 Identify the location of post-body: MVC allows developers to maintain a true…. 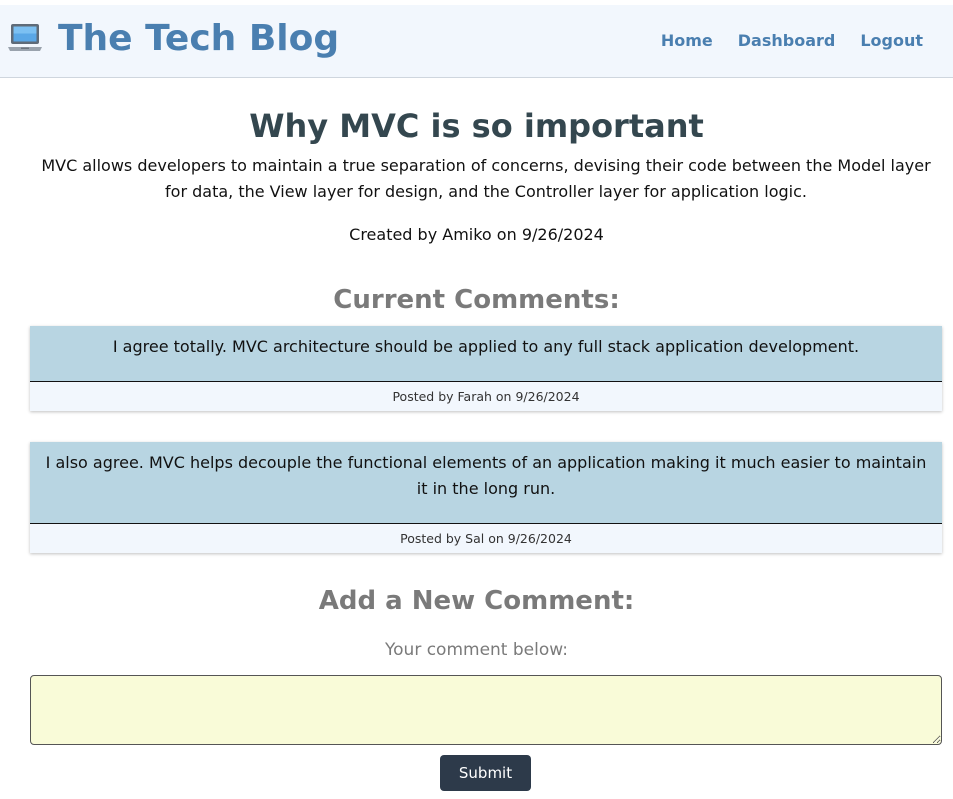
(486, 178).